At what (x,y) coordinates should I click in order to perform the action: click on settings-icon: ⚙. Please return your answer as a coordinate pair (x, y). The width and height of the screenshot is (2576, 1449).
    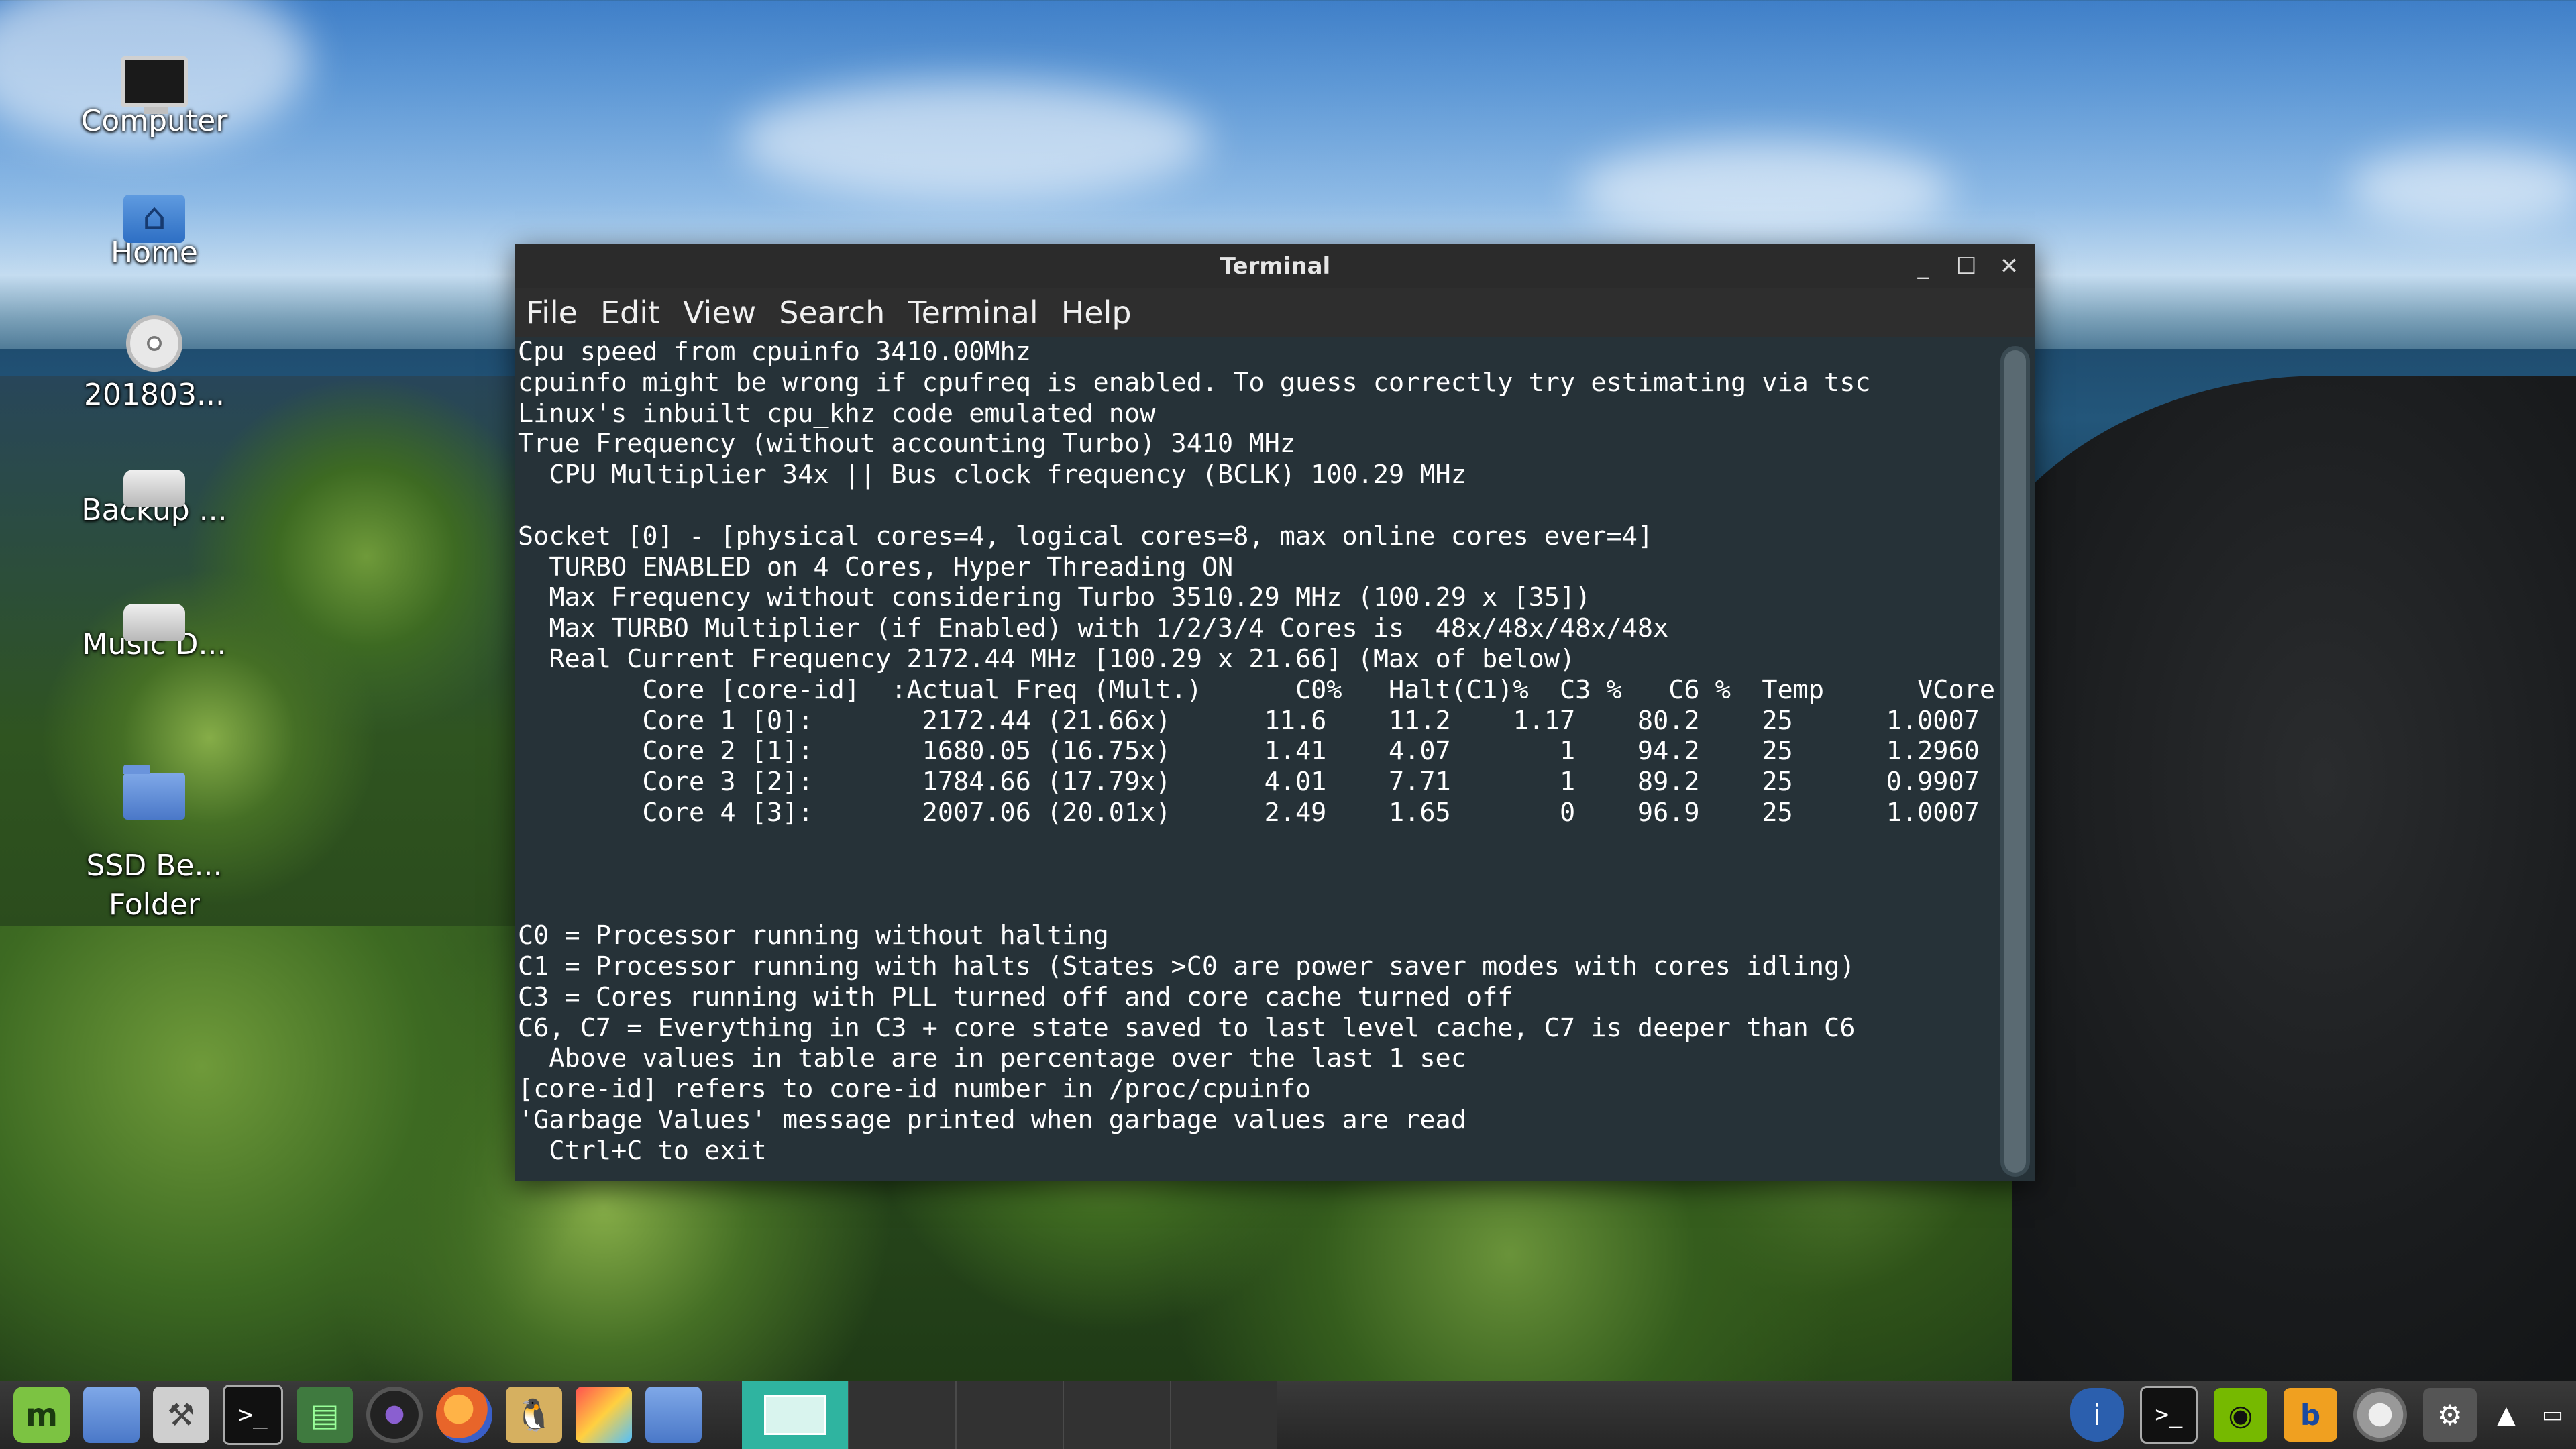
    Looking at the image, I should click on (2450, 1415).